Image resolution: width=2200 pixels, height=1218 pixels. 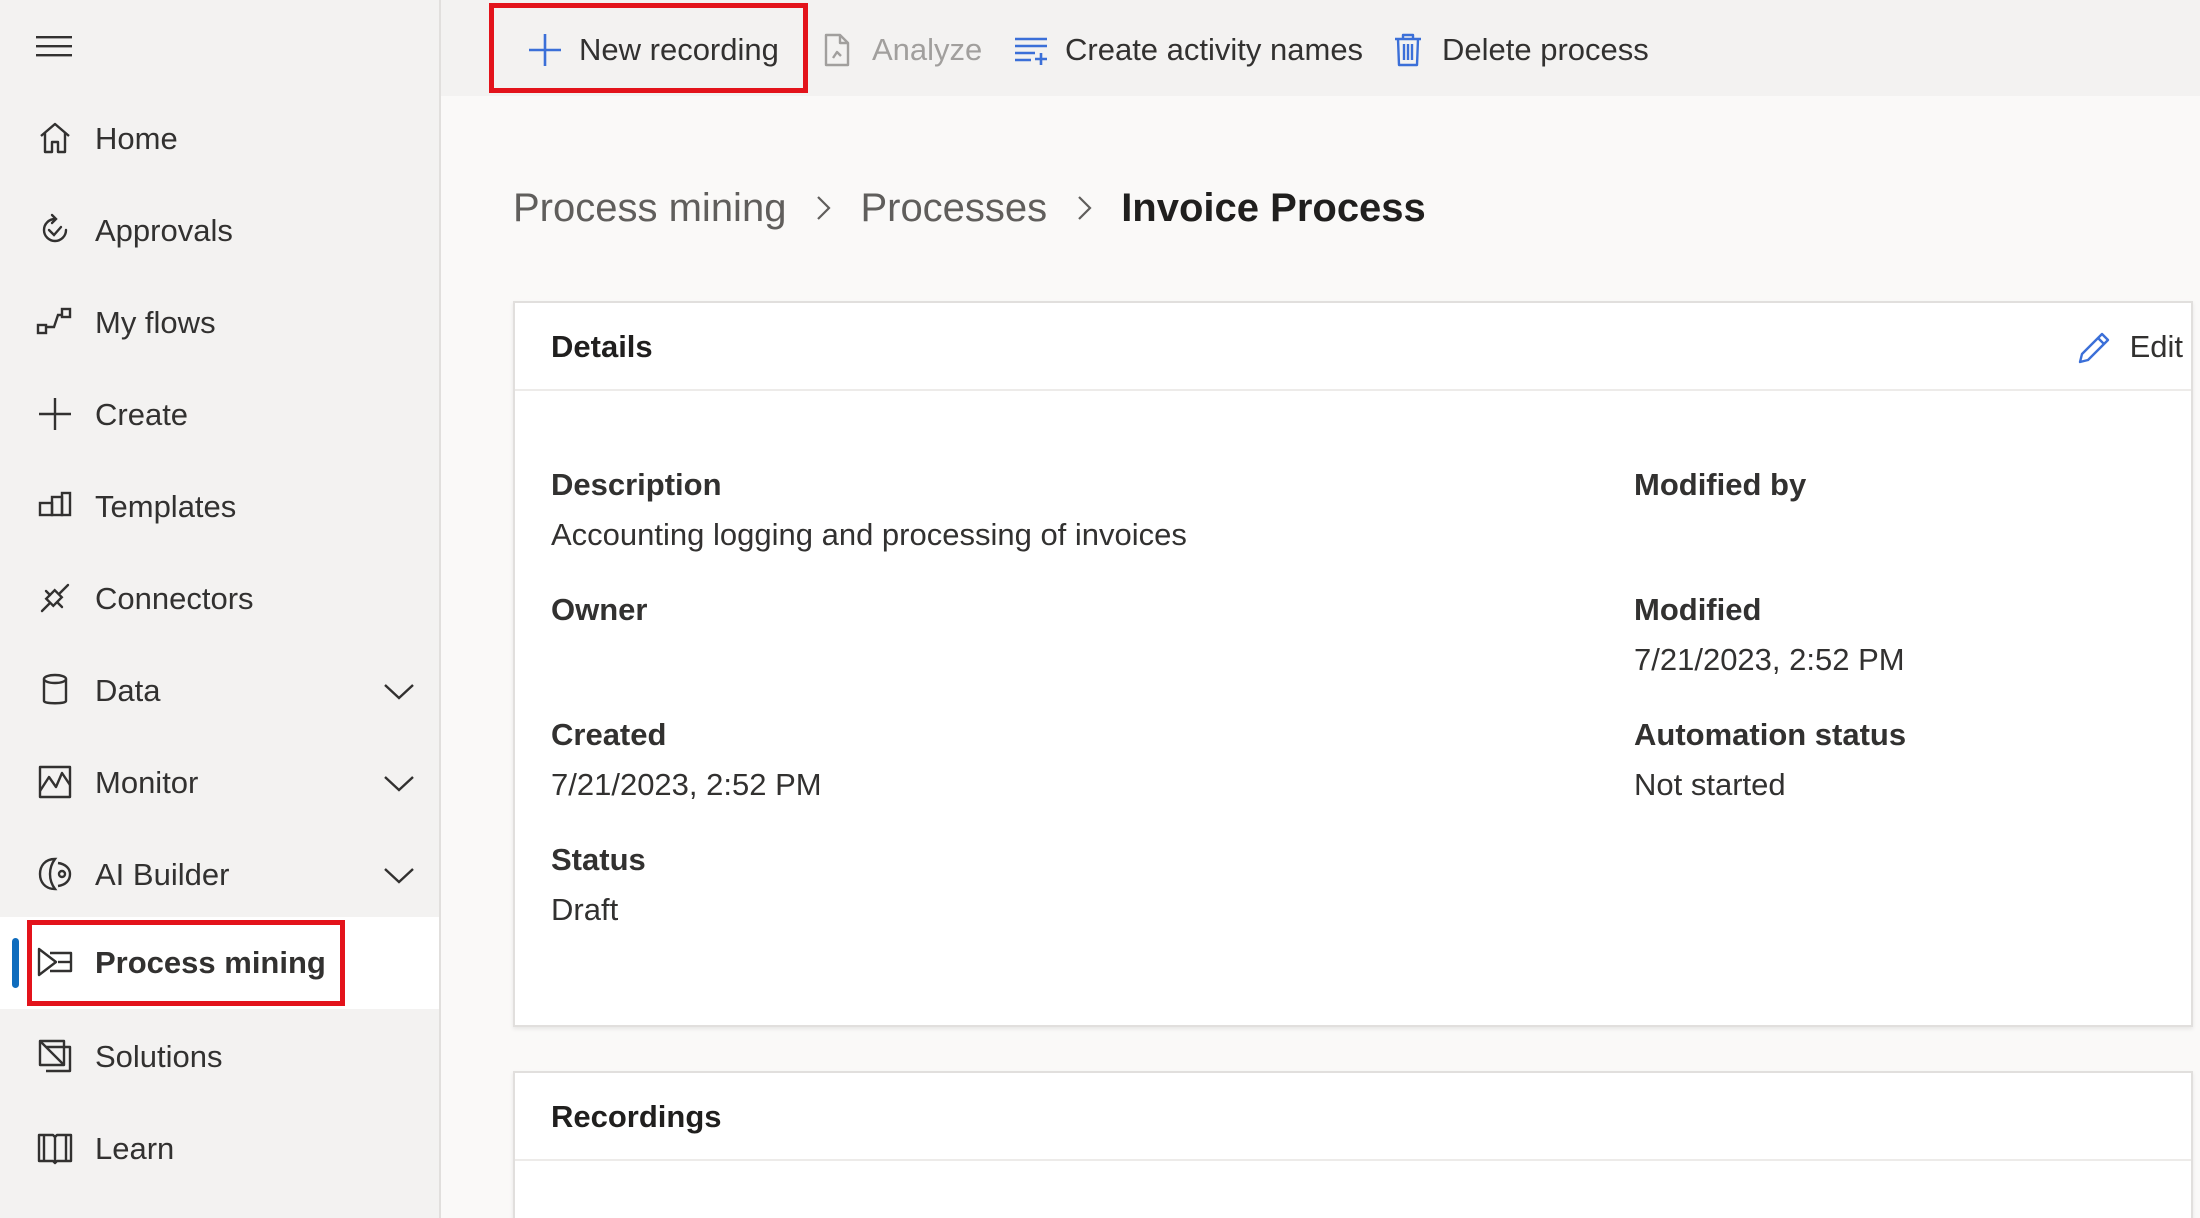 I want to click on sidebar-item-label: Monitor, so click(x=147, y=782).